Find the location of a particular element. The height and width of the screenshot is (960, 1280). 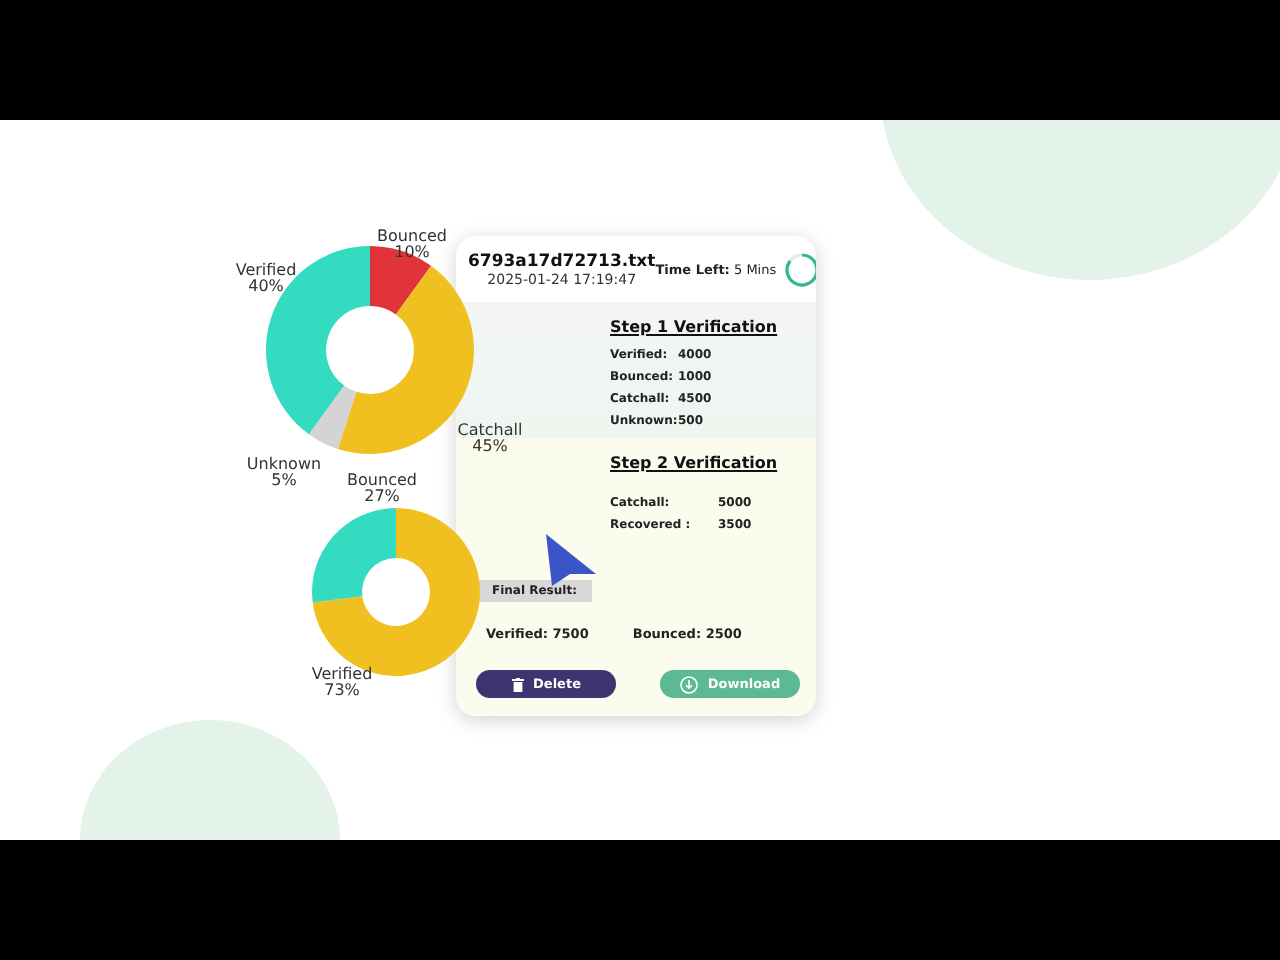

slice-percent: 45% is located at coordinates (490, 448).